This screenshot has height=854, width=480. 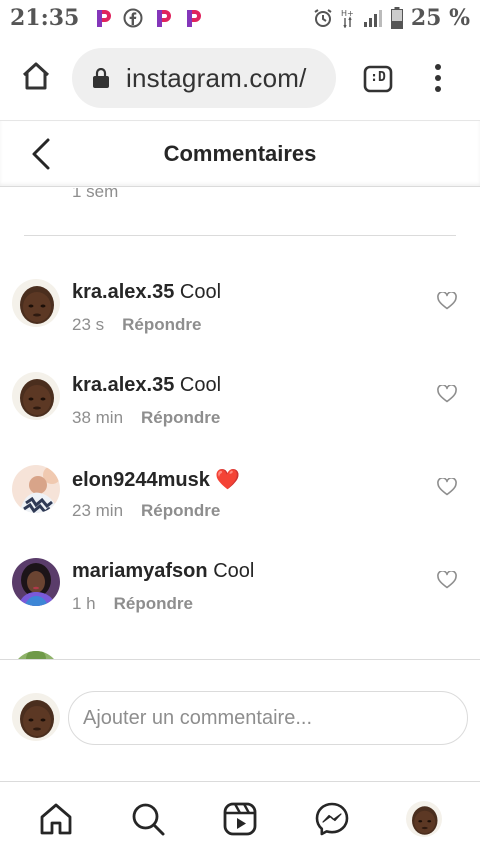 I want to click on comment-username: mariamyafson, so click(x=140, y=571).